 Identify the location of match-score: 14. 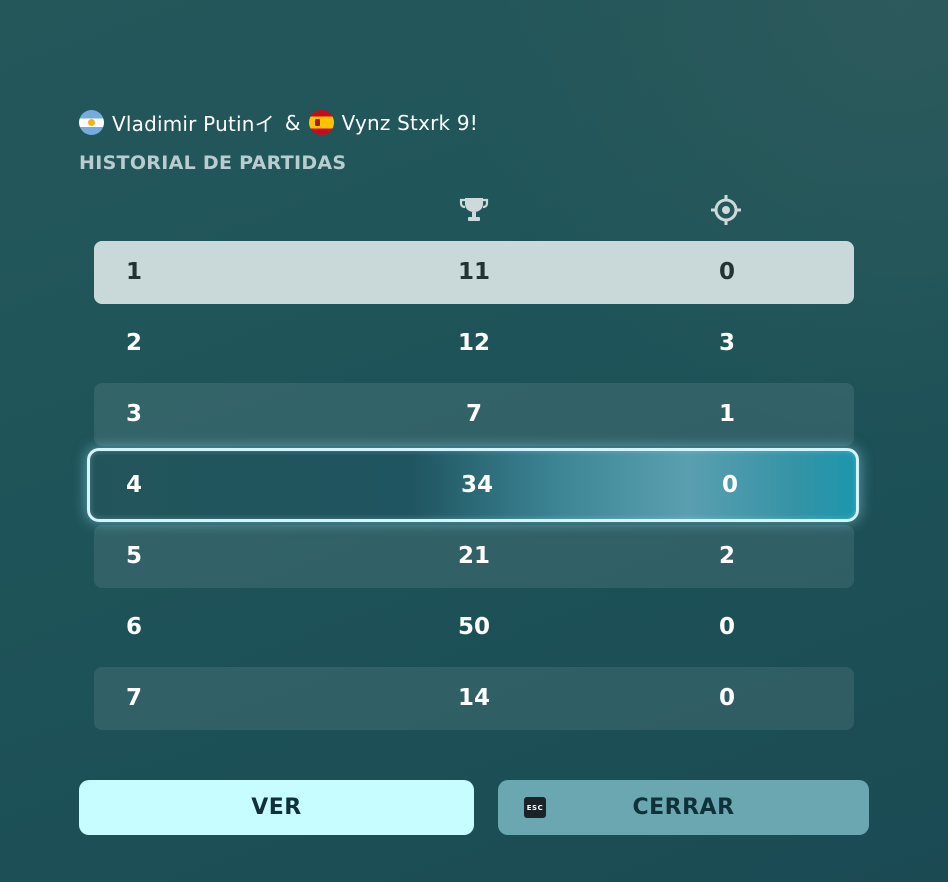
(474, 698).